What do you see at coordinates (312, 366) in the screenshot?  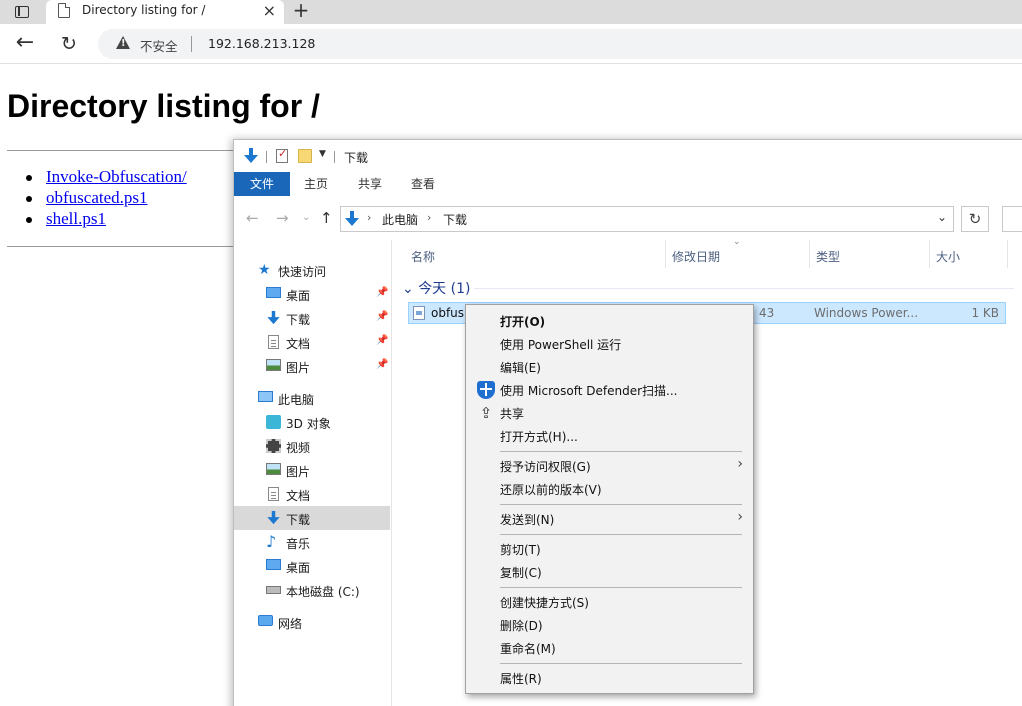 I see `nav-pictures: 图片 📌` at bounding box center [312, 366].